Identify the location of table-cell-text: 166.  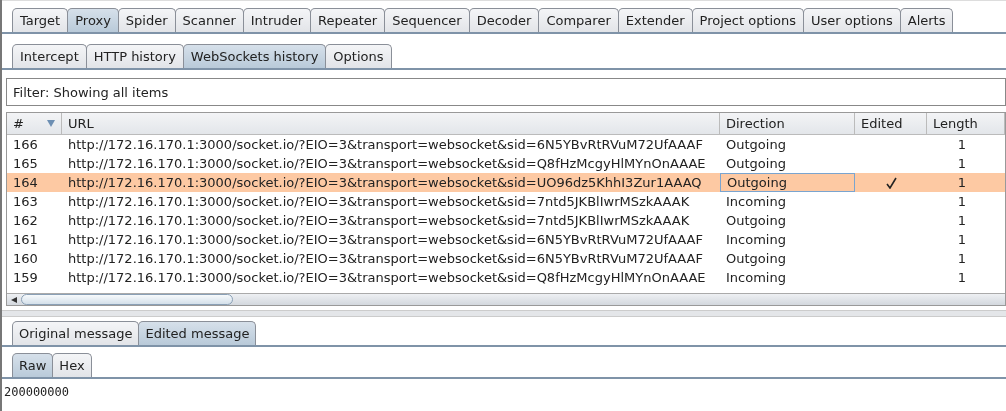
(25, 145).